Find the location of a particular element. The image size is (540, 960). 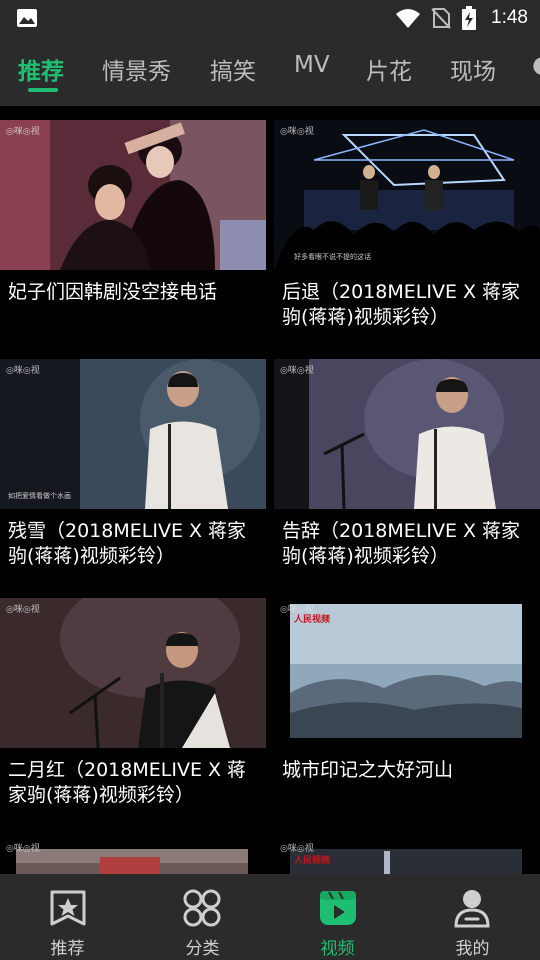

star-bookmark-icon is located at coordinates (68, 908).